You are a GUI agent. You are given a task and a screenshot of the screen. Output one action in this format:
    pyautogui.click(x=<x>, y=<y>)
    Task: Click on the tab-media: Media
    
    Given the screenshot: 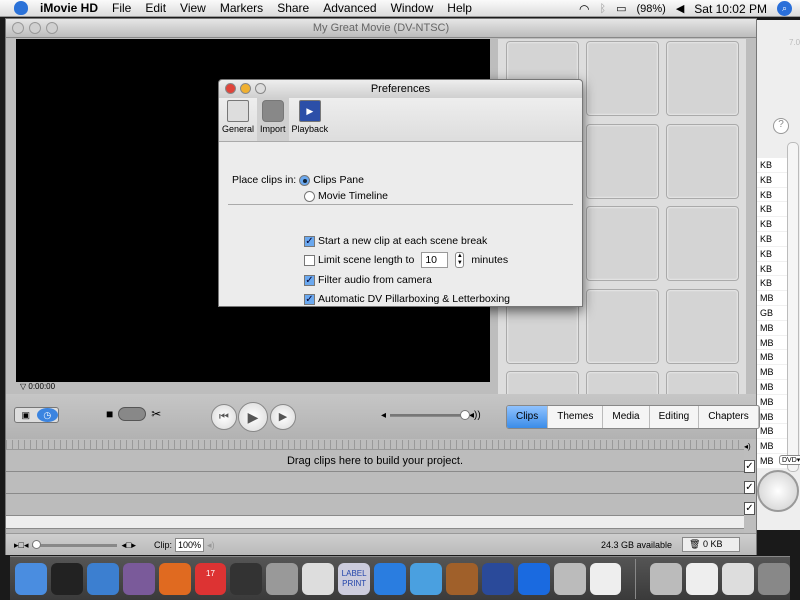 What is the action you would take?
    pyautogui.click(x=626, y=417)
    